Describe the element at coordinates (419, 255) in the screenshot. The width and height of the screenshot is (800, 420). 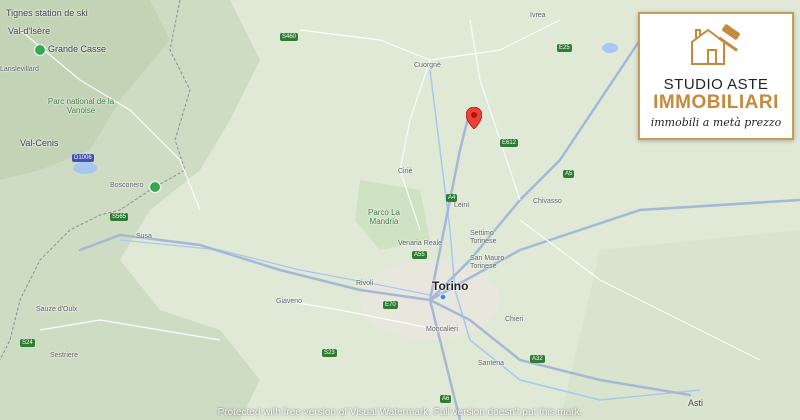
I see `road-shield-a55: A55` at that location.